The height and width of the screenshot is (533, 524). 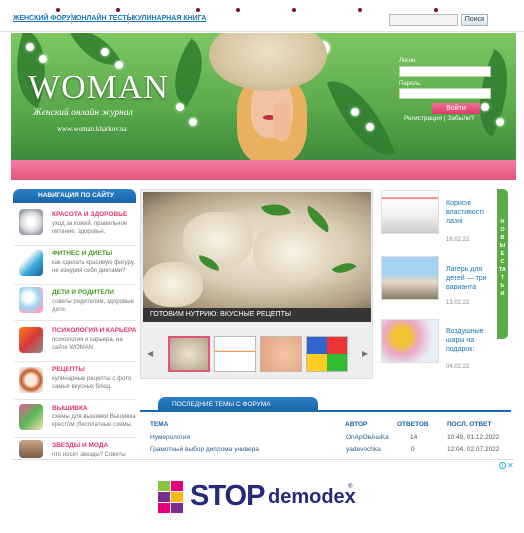 What do you see at coordinates (445, 93) in the screenshot?
I see `password-field` at bounding box center [445, 93].